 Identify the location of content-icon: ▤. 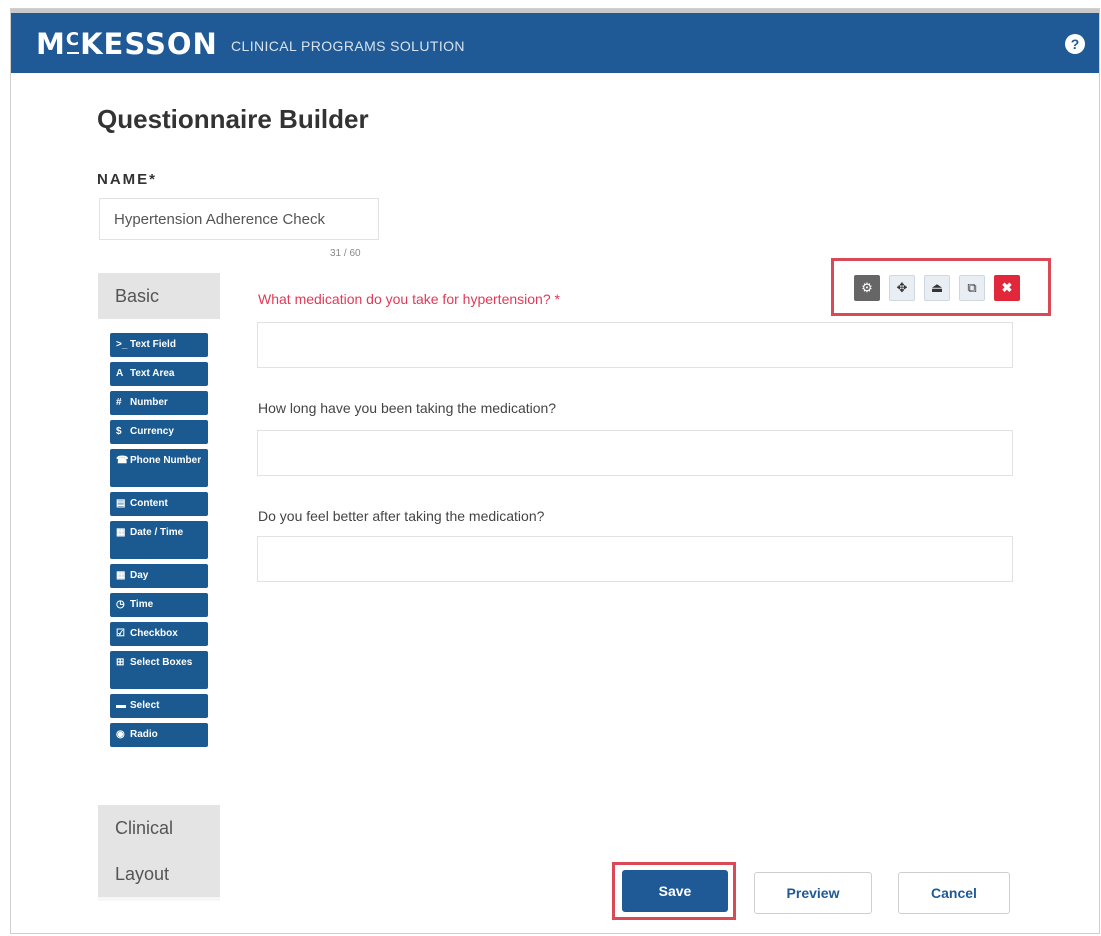
(121, 503).